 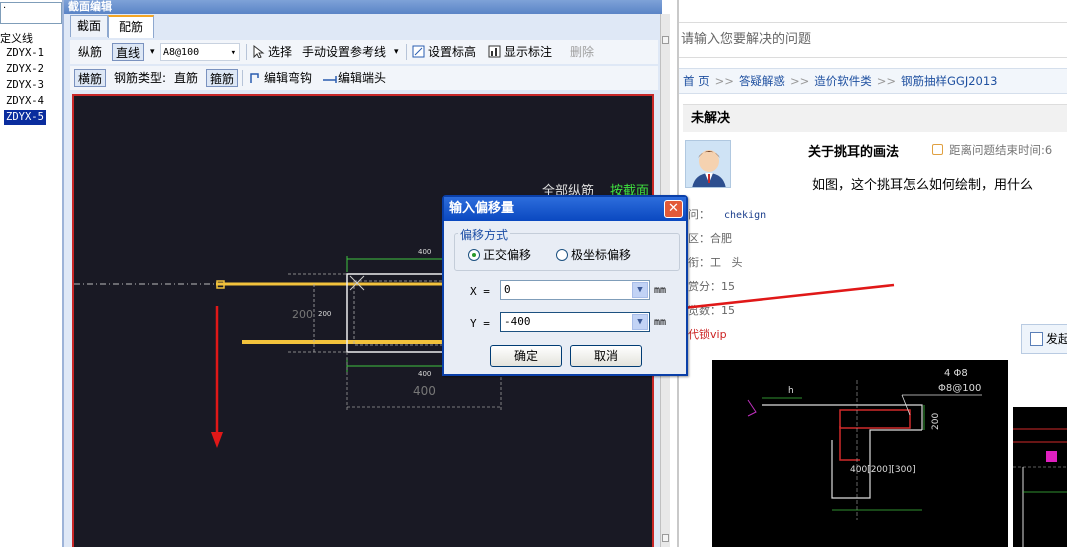 I want to click on toolbar-secondary: 横筋 钢筋类型: 直筋 箍筋 编辑弯钩 编辑端头, so click(x=364, y=78).